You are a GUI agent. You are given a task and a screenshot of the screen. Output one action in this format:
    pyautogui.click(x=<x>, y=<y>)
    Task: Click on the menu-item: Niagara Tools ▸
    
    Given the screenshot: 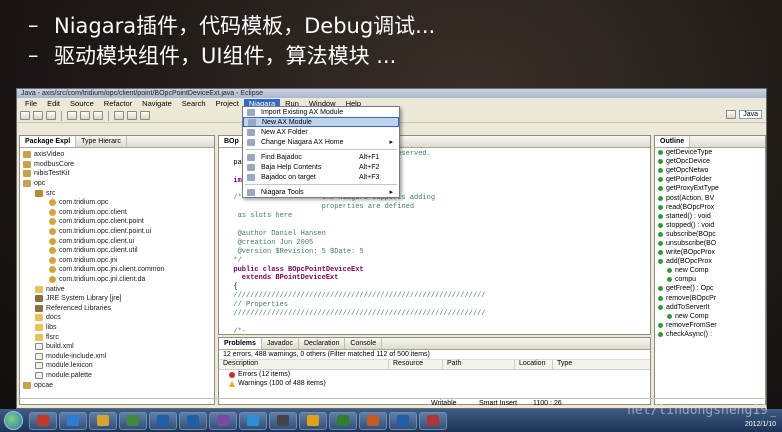 What is the action you would take?
    pyautogui.click(x=321, y=192)
    